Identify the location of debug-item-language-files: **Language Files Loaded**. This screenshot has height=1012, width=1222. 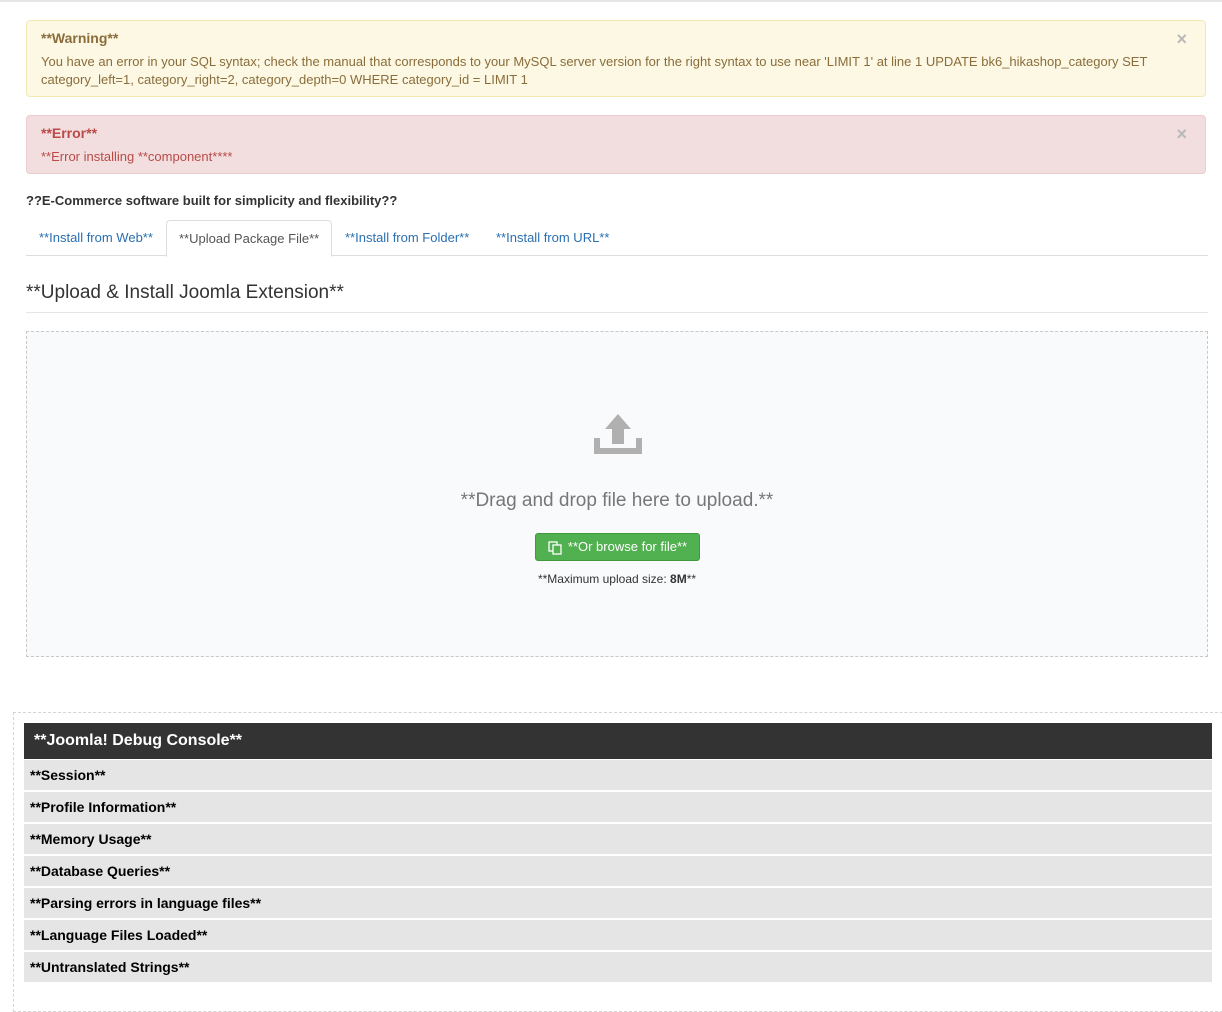
(618, 935).